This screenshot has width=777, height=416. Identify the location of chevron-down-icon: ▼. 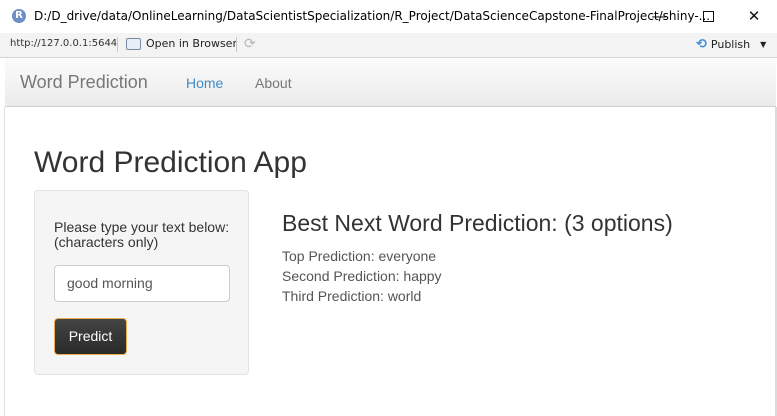
(763, 44).